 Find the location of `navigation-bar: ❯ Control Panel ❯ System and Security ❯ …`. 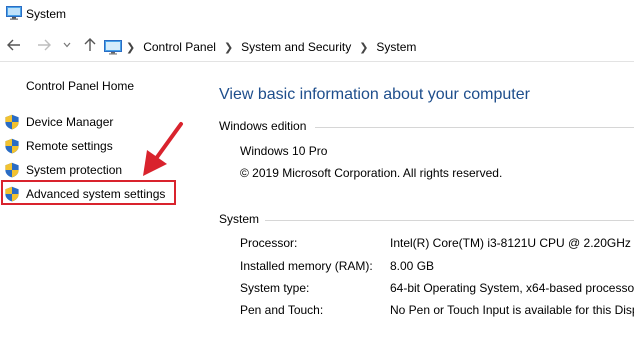

navigation-bar: ❯ Control Panel ❯ System and Security ❯ … is located at coordinates (317, 46).